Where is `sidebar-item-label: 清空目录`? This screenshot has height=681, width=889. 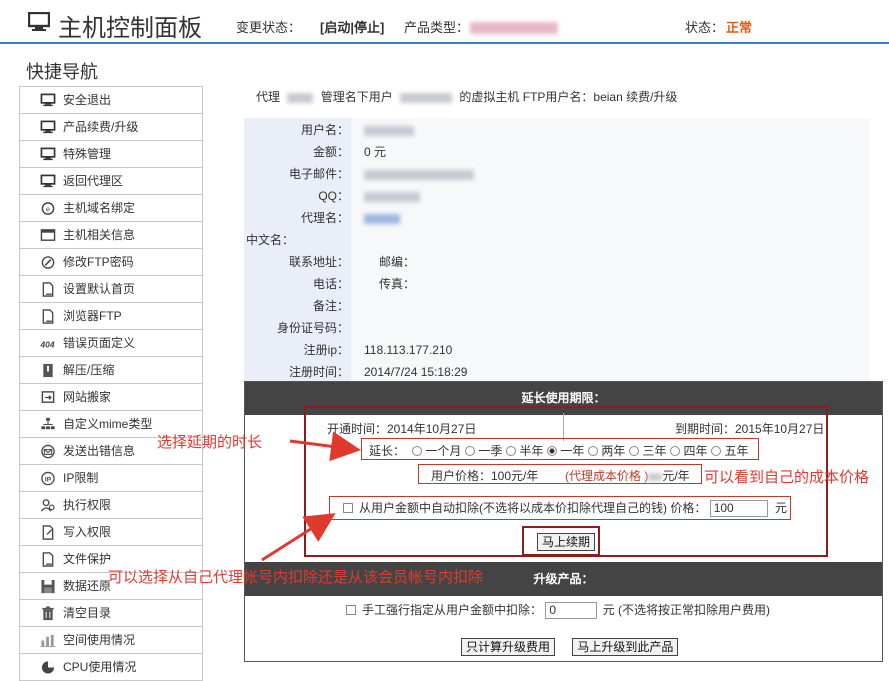 sidebar-item-label: 清空目录 is located at coordinates (87, 613).